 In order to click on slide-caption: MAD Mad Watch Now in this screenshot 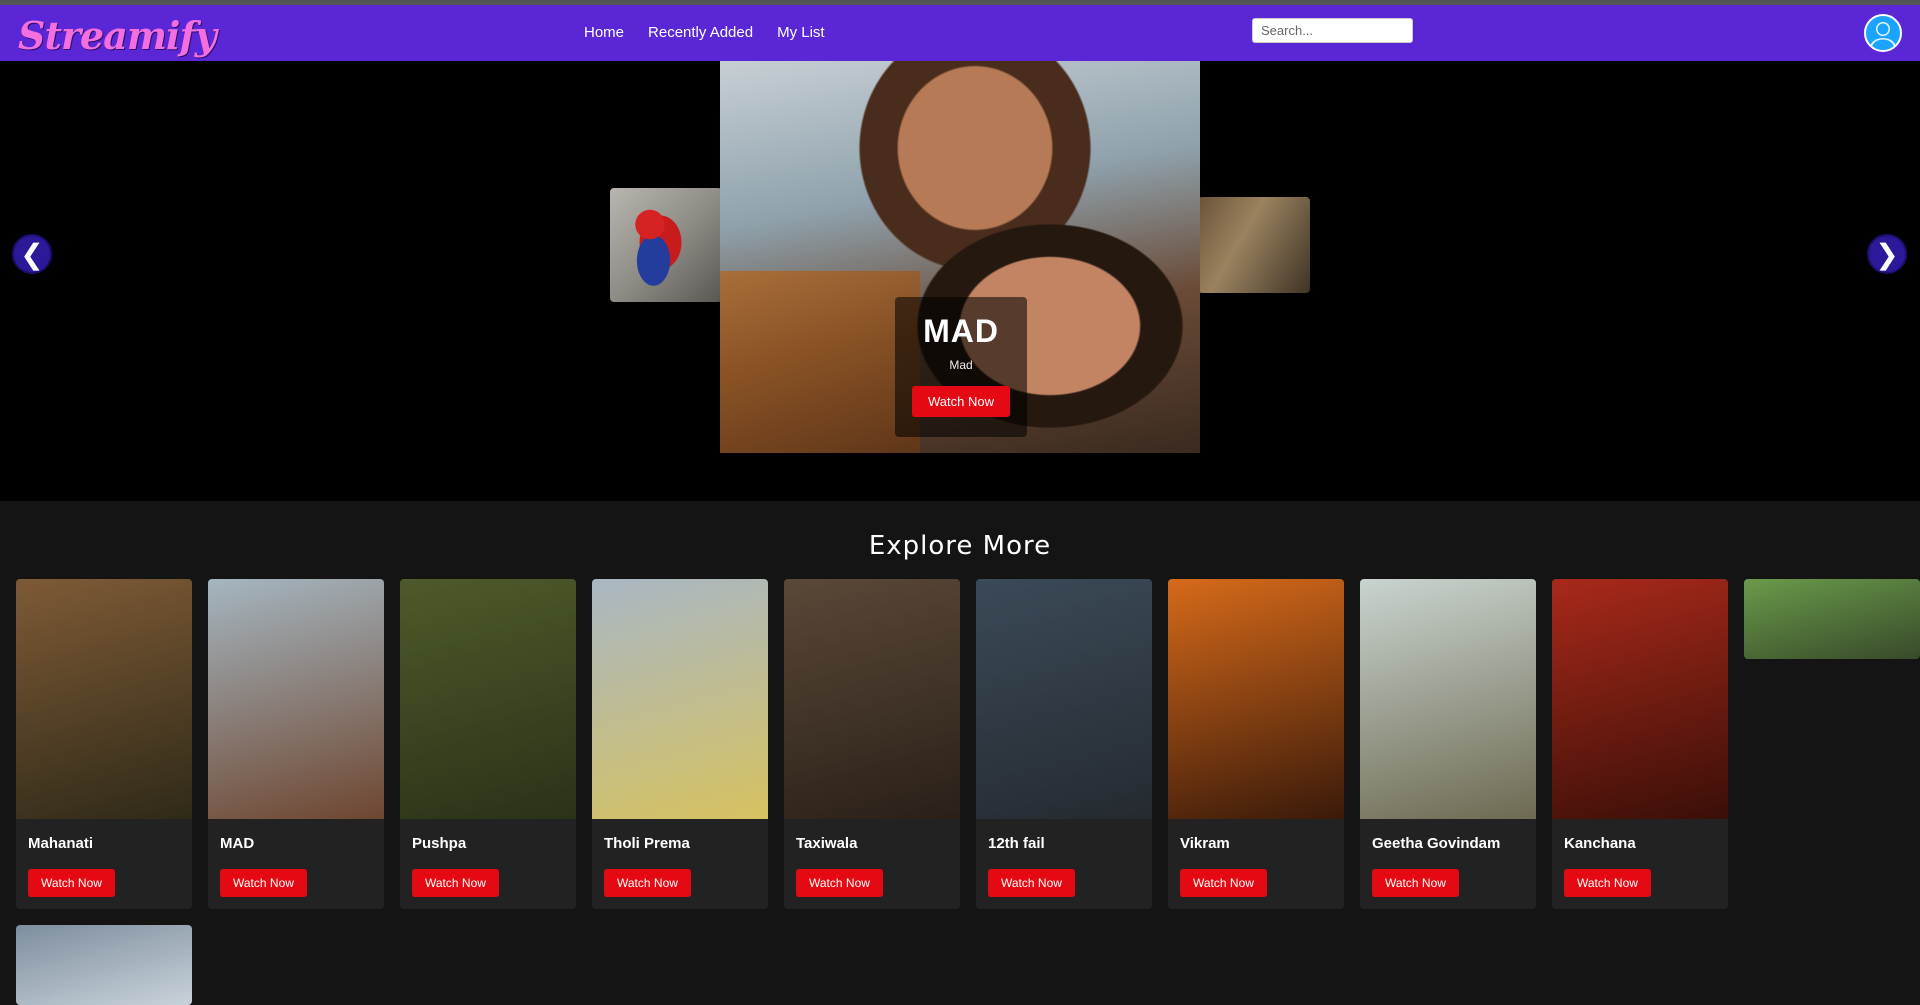, I will do `click(961, 367)`.